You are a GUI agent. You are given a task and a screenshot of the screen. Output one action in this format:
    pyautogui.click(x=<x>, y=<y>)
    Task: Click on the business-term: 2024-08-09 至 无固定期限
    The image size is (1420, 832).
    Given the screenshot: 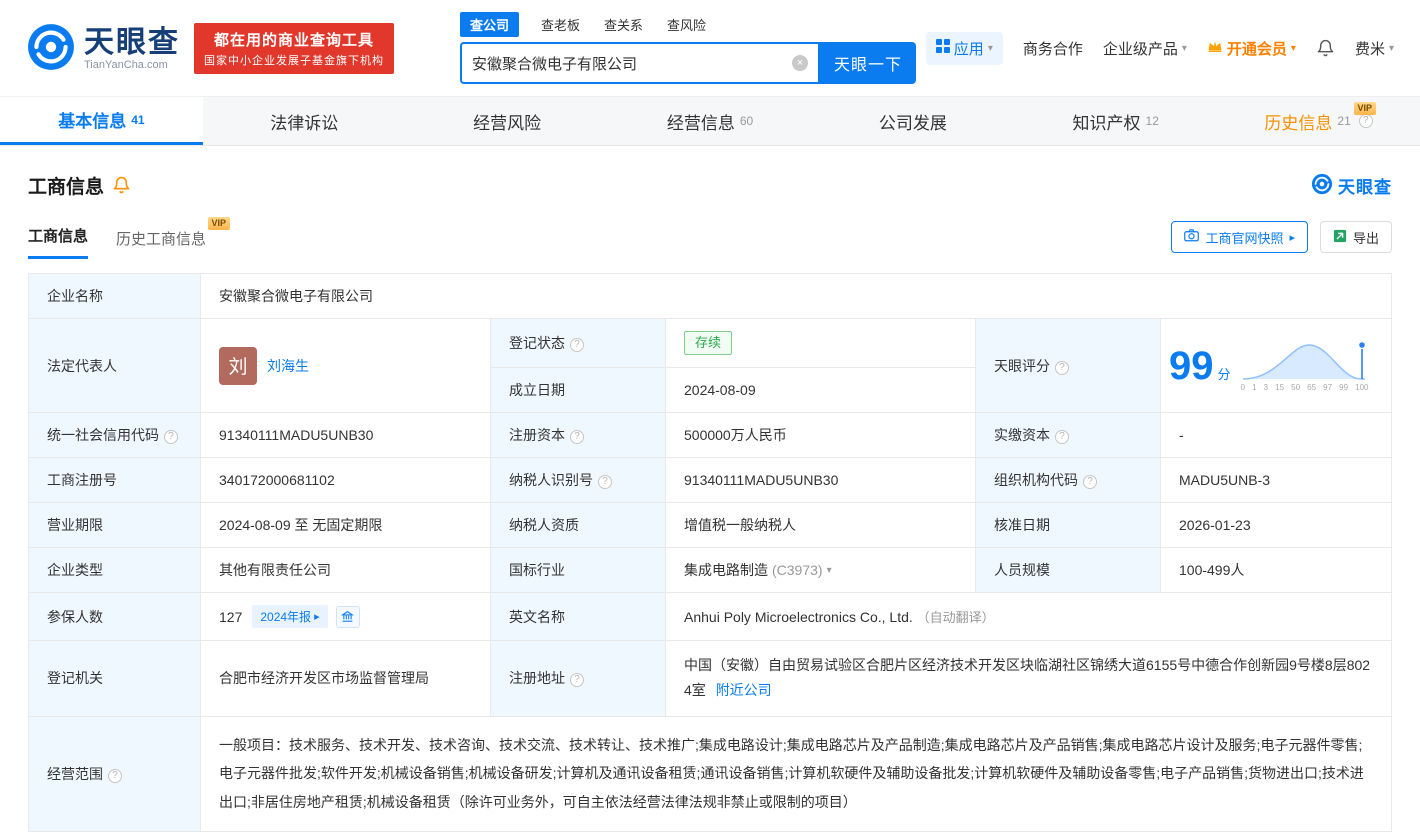 What is the action you would take?
    pyautogui.click(x=301, y=525)
    